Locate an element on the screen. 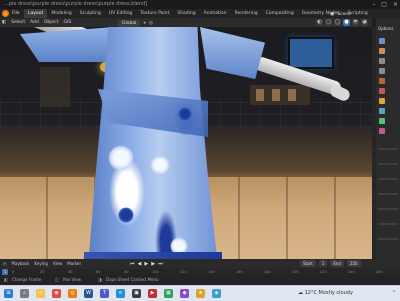 The width and height of the screenshot is (400, 301). modifier-icon is located at coordinates (382, 111).